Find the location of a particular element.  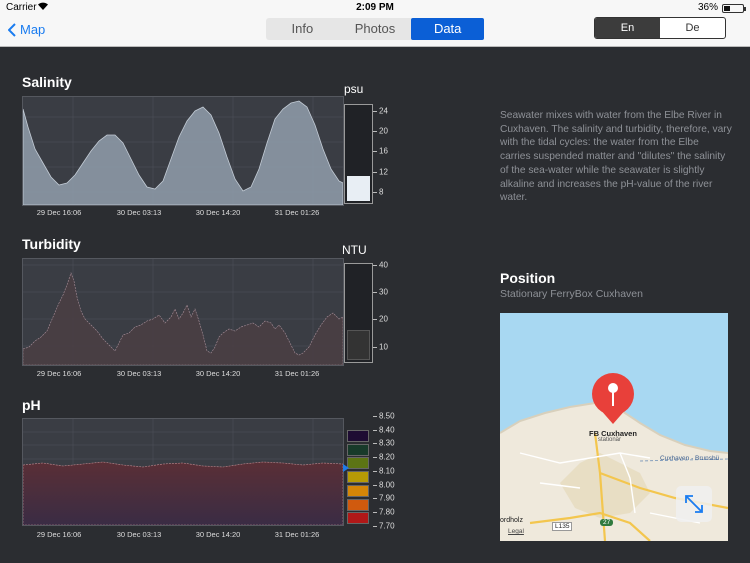

y-tick: 8.30 is located at coordinates (387, 443).